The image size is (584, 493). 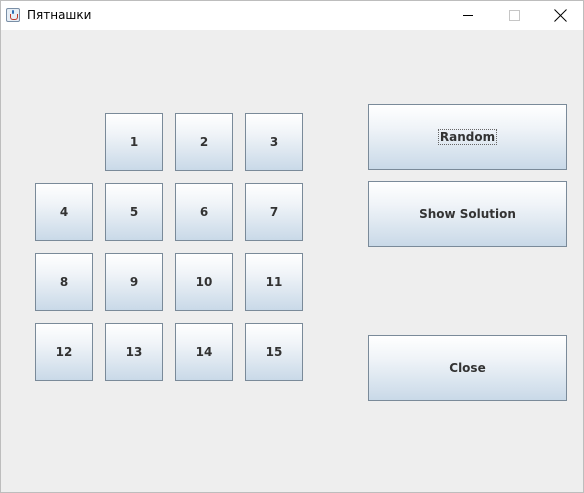 I want to click on tile-8: 8, so click(x=64, y=282).